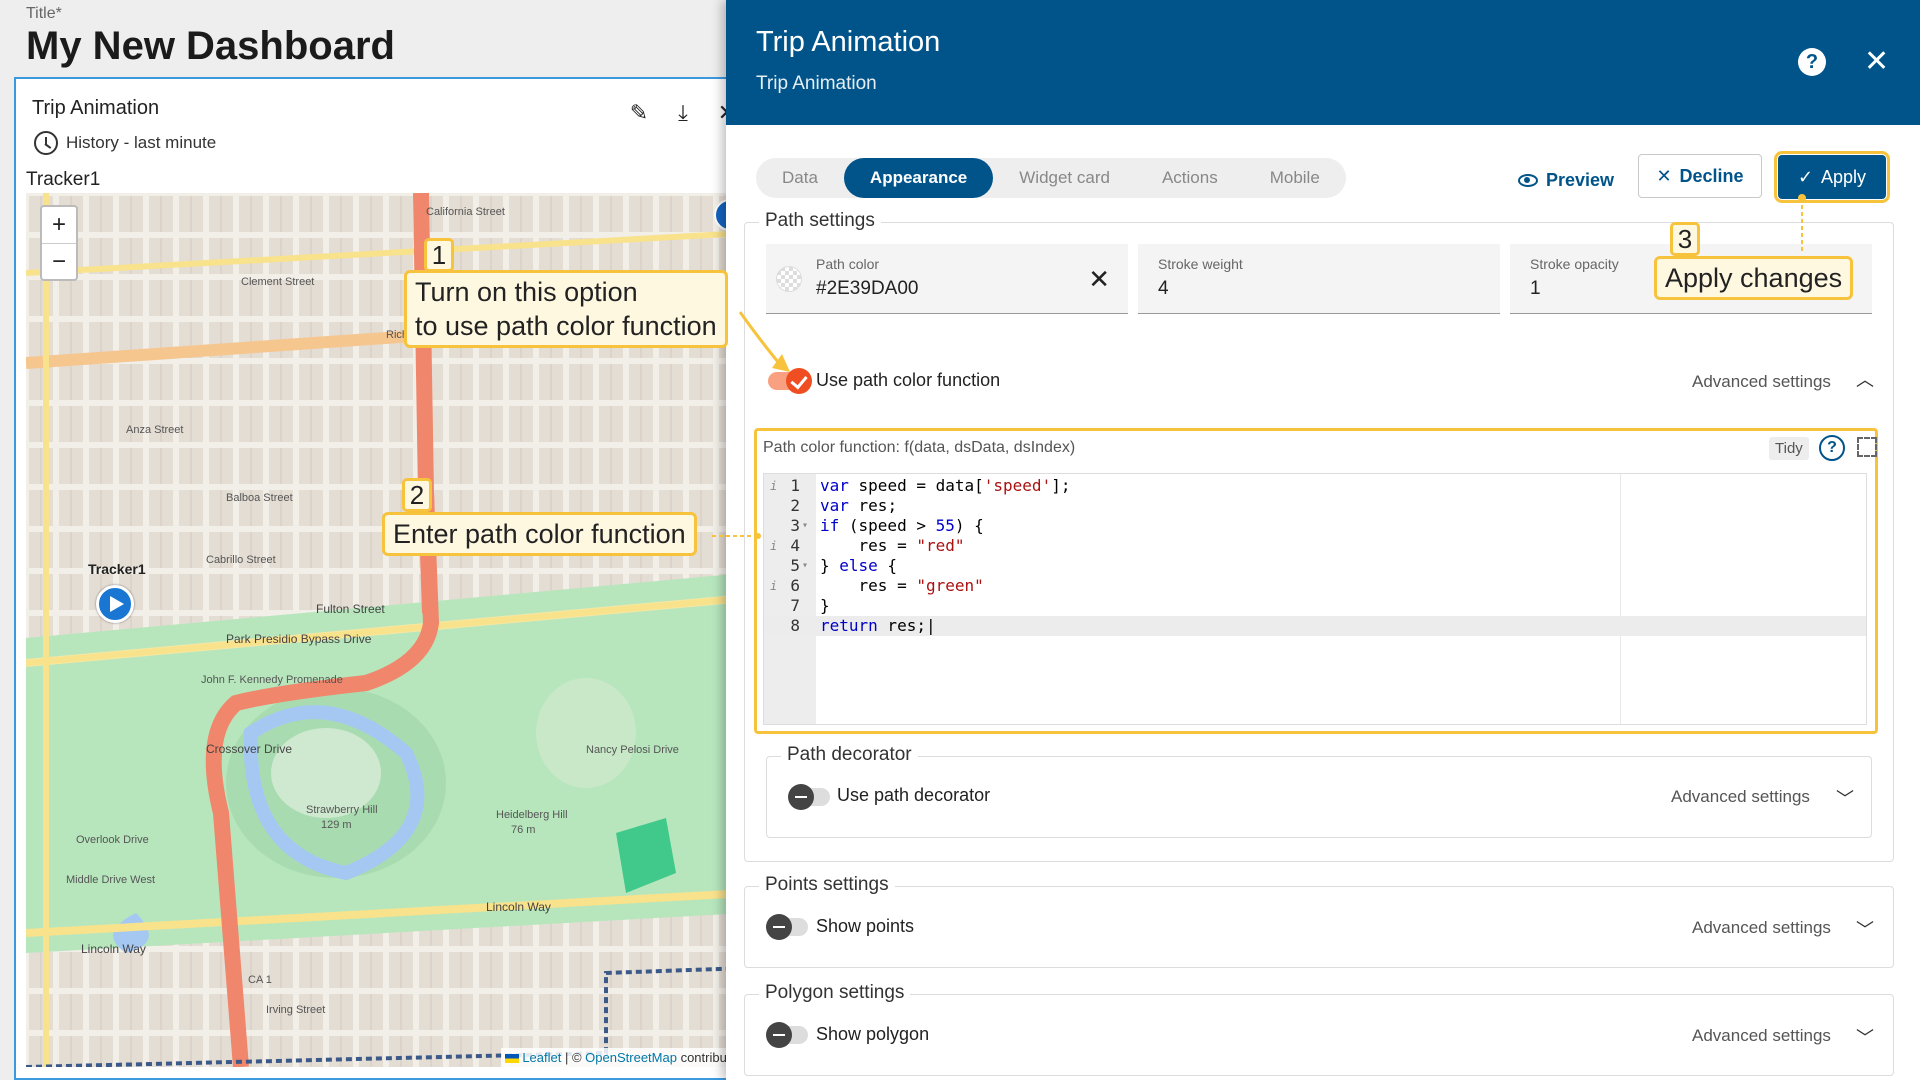  What do you see at coordinates (801, 797) in the screenshot?
I see `toggle-knob` at bounding box center [801, 797].